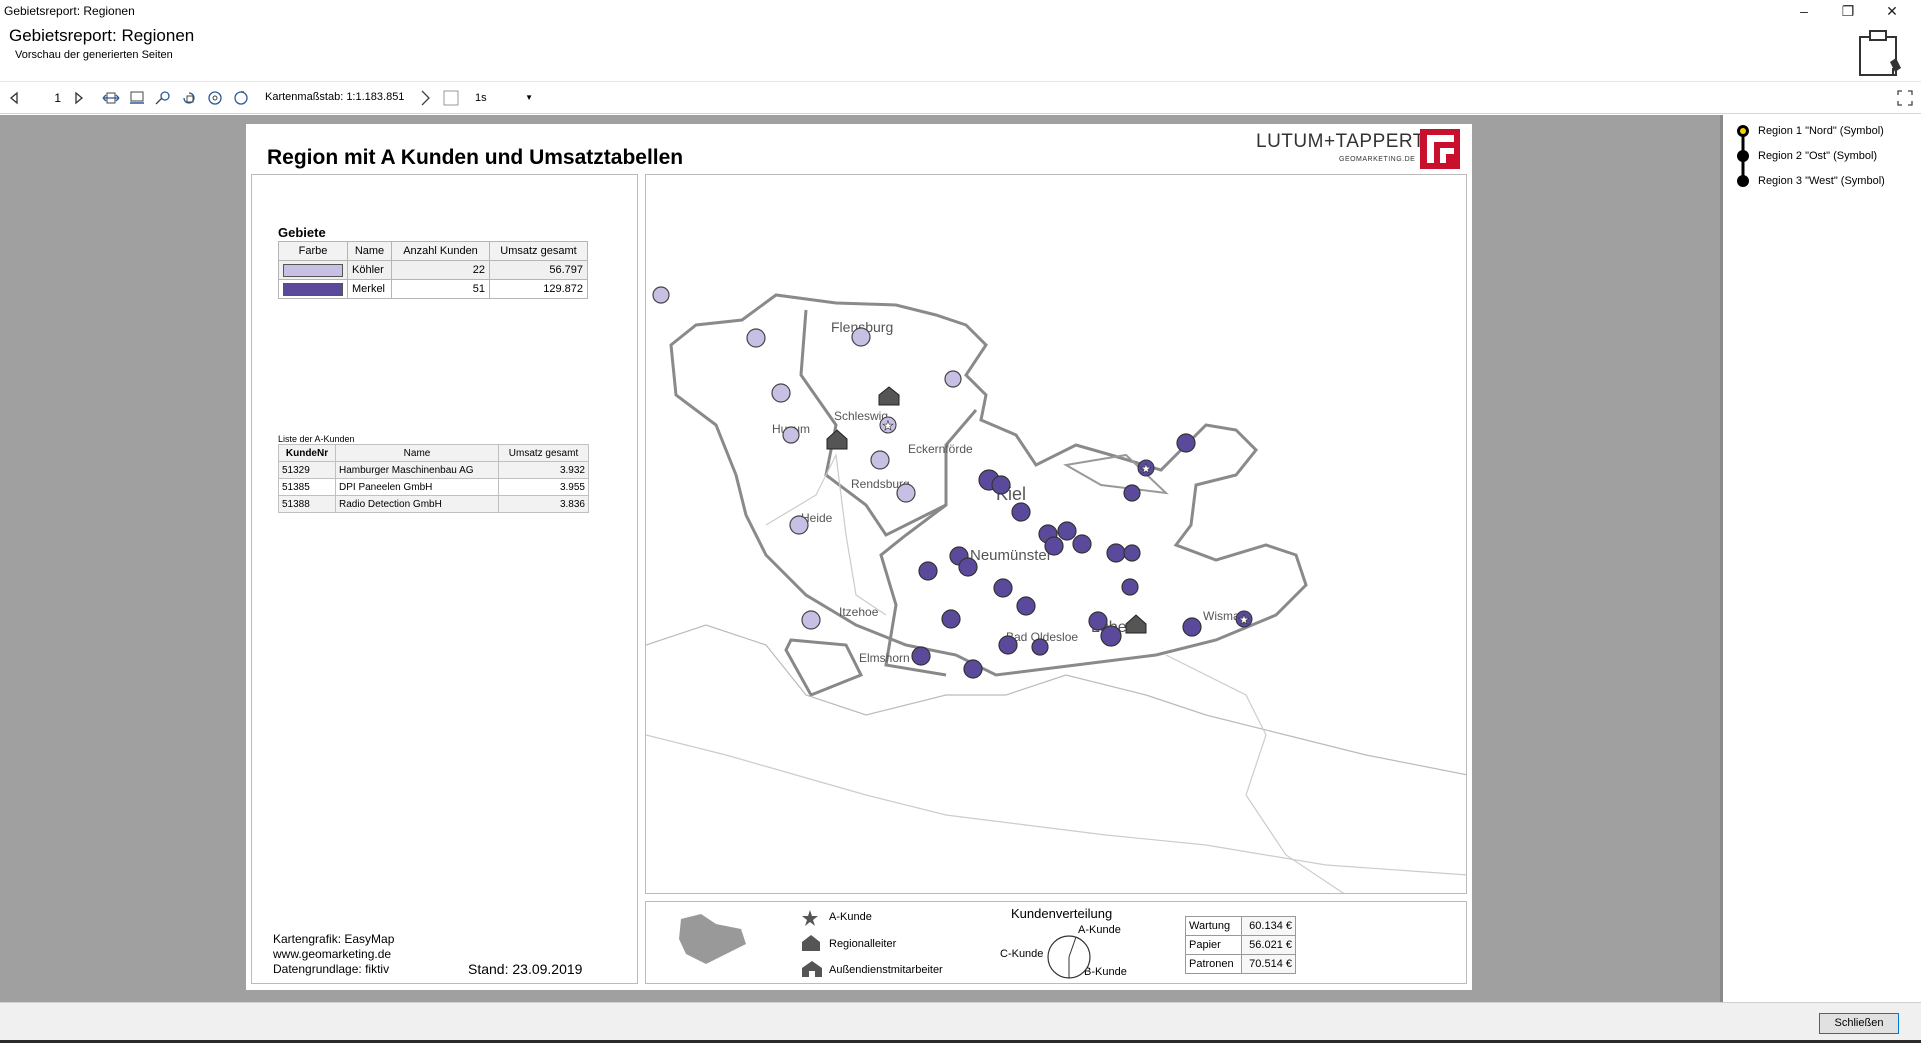 This screenshot has width=1921, height=1043. Describe the element at coordinates (1268, 964) in the screenshot. I see `category-value: 70.514 €` at that location.